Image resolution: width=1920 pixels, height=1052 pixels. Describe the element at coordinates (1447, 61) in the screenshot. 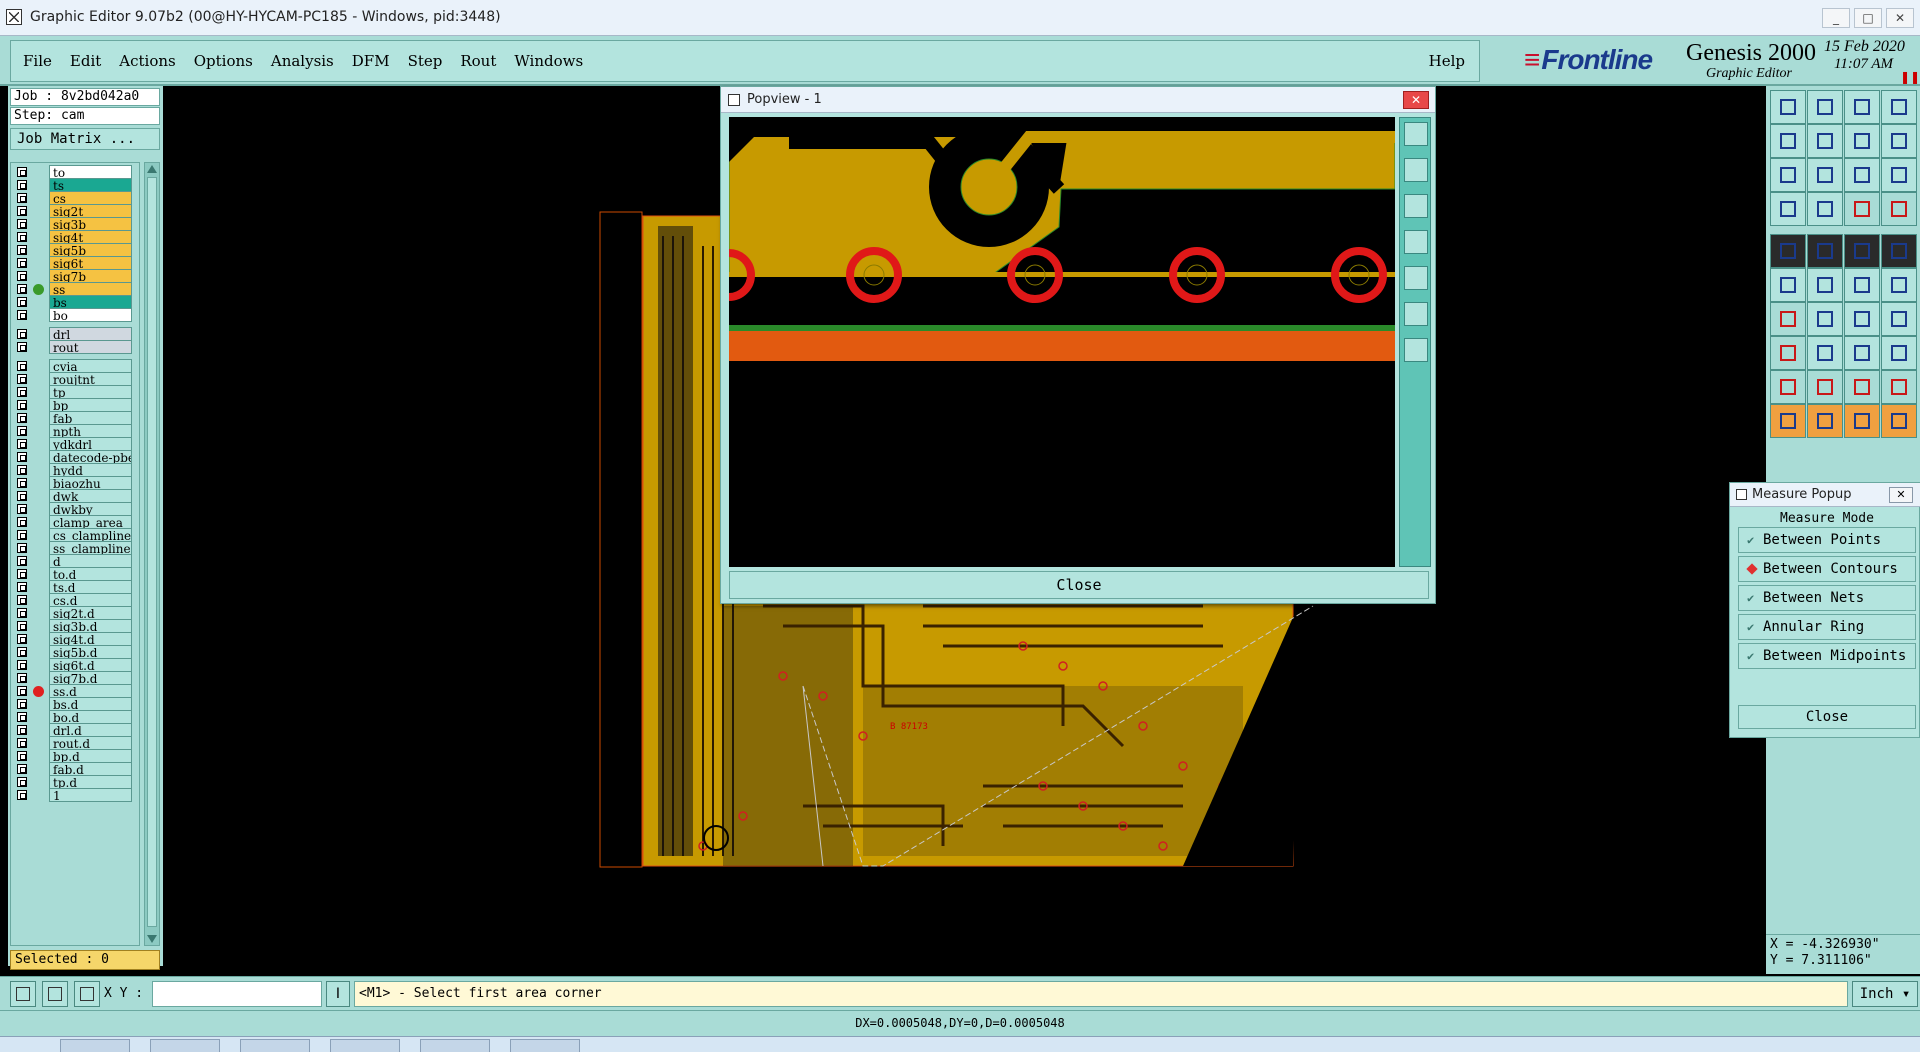

I see `menu-help: Help` at that location.